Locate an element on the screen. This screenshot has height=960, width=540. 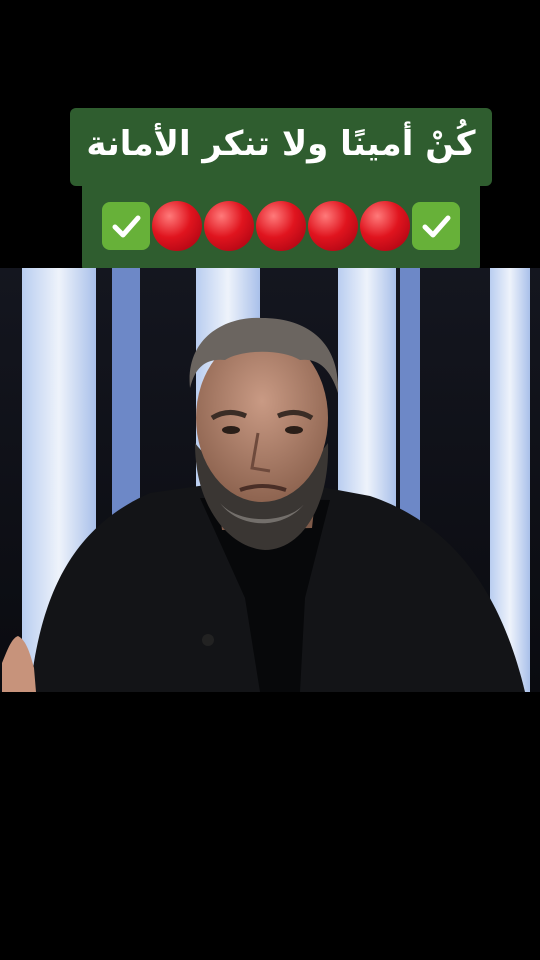
emoji-row is located at coordinates (281, 226).